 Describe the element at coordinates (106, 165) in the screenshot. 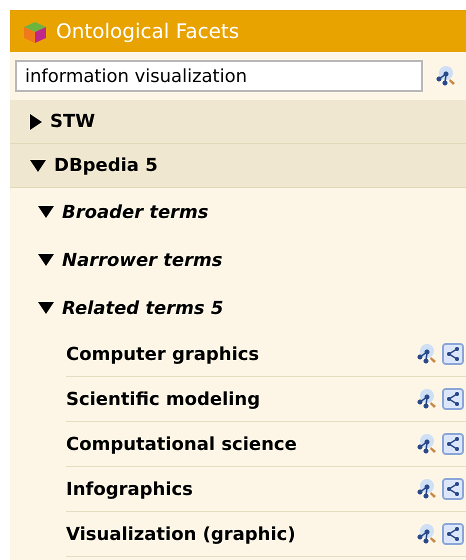

I see `facet-label: DBpedia 5` at that location.